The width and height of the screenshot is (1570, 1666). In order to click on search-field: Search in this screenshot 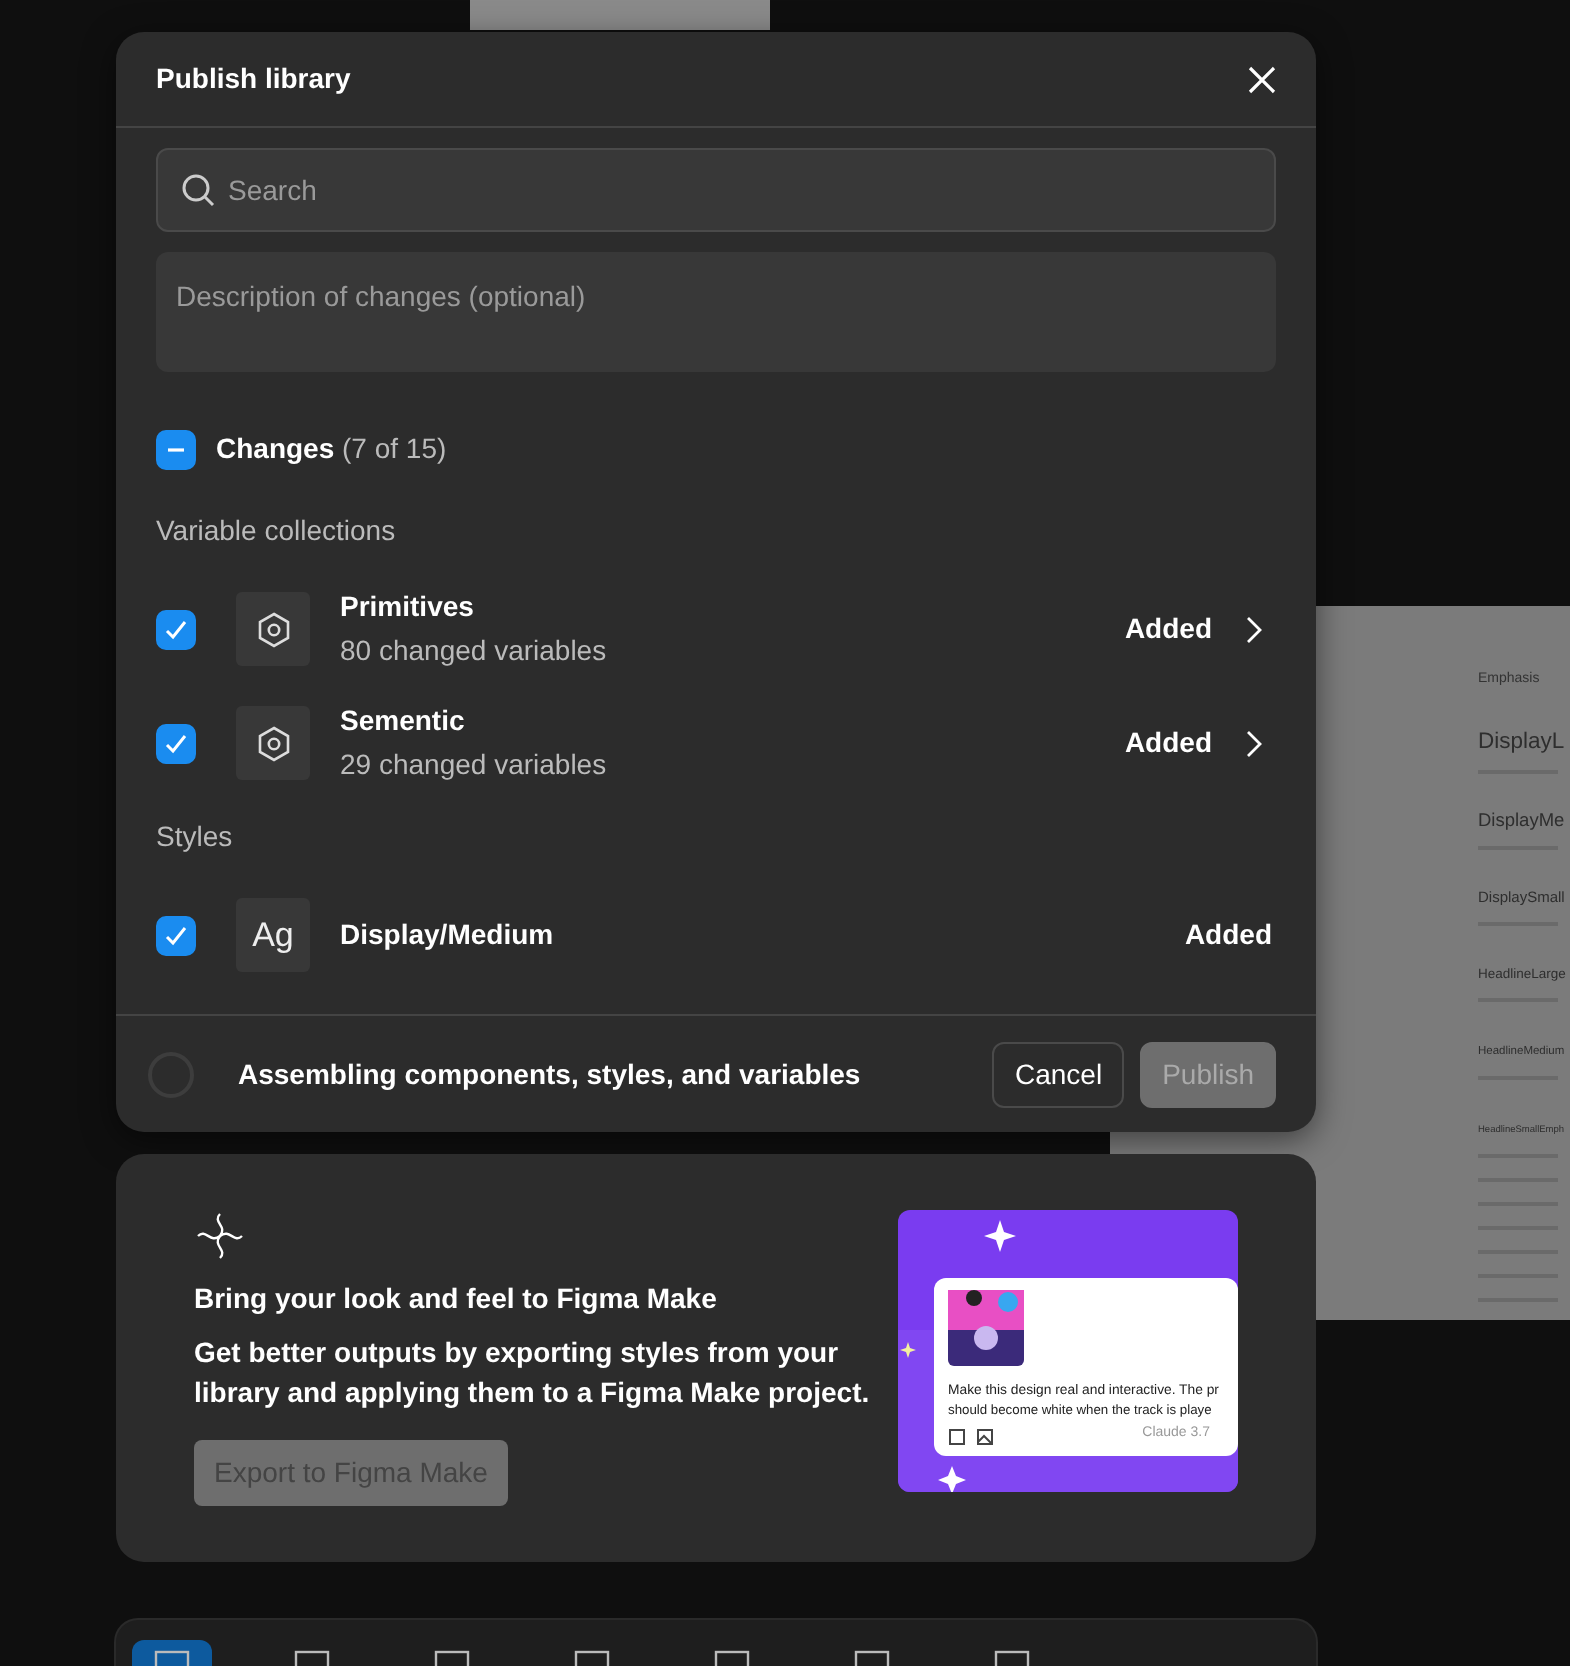, I will do `click(716, 190)`.